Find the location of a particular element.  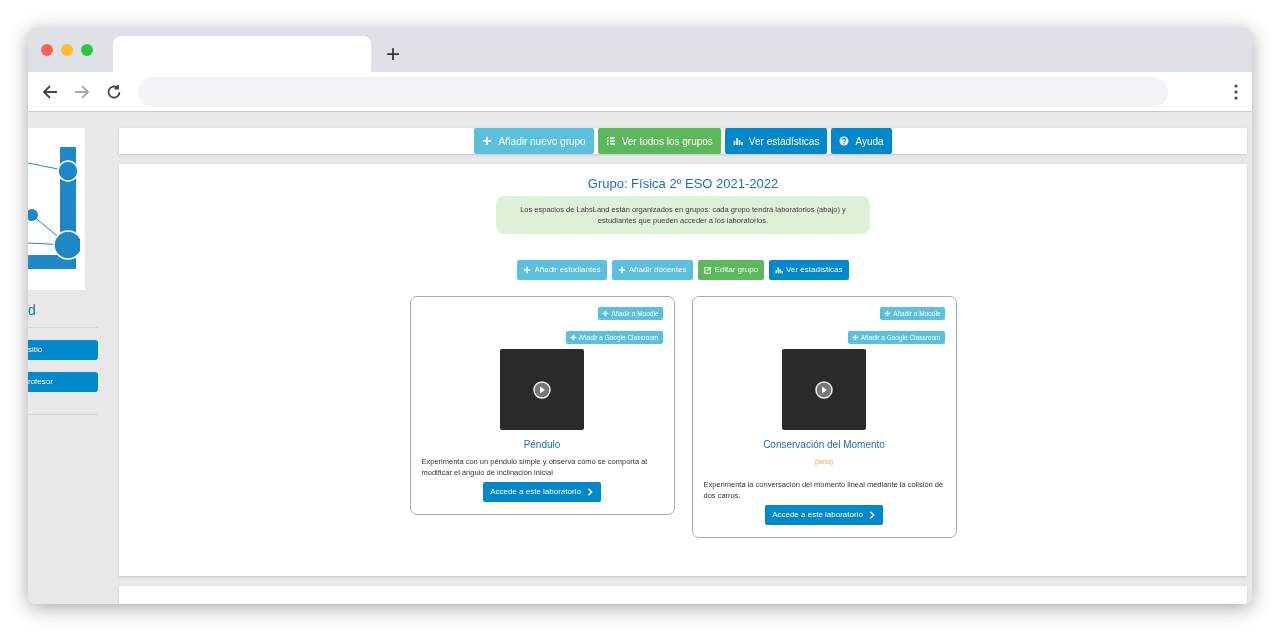

help-icon is located at coordinates (844, 141).